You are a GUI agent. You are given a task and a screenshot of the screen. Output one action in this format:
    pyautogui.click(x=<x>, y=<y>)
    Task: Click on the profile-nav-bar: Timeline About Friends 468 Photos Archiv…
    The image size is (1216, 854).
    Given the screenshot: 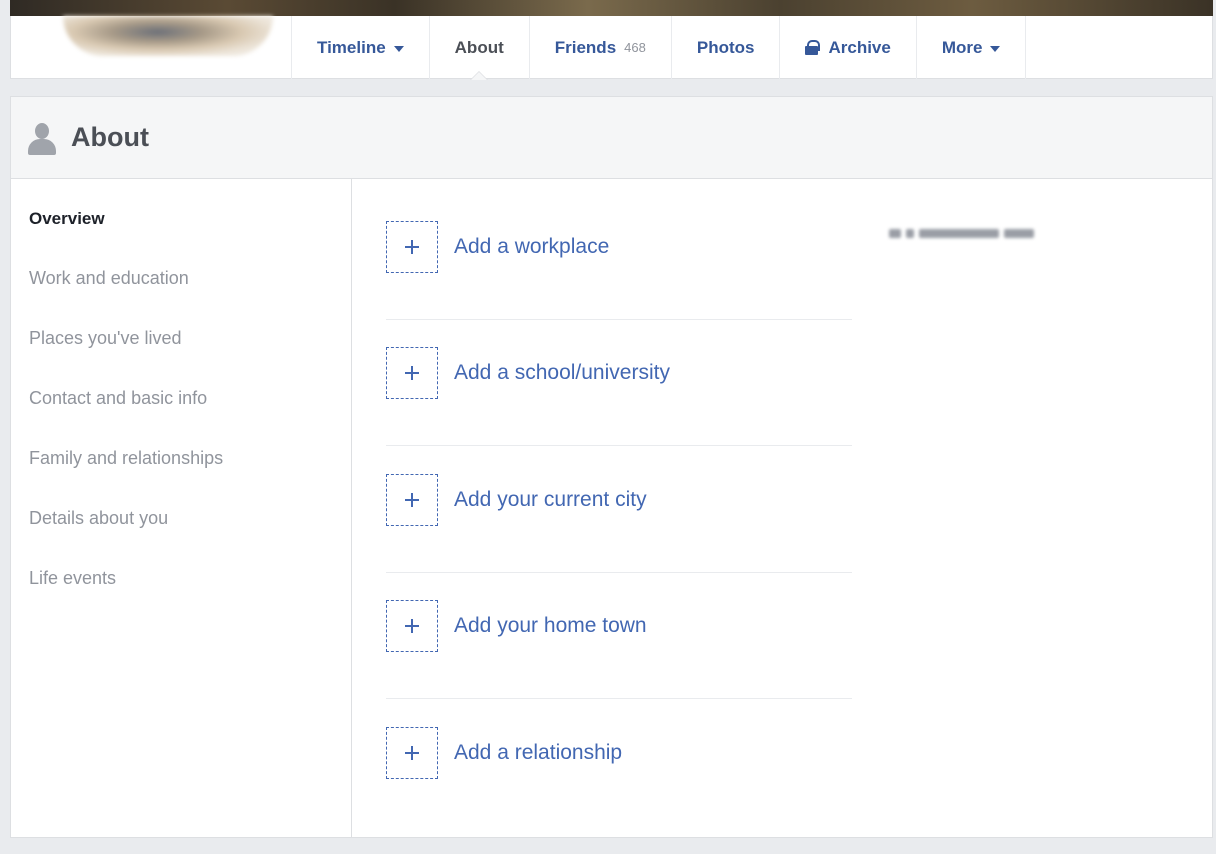 What is the action you would take?
    pyautogui.click(x=611, y=48)
    